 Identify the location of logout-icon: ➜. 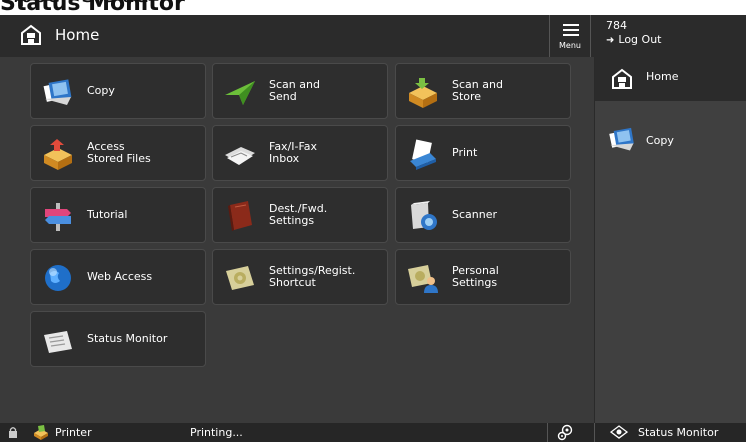
(610, 40).